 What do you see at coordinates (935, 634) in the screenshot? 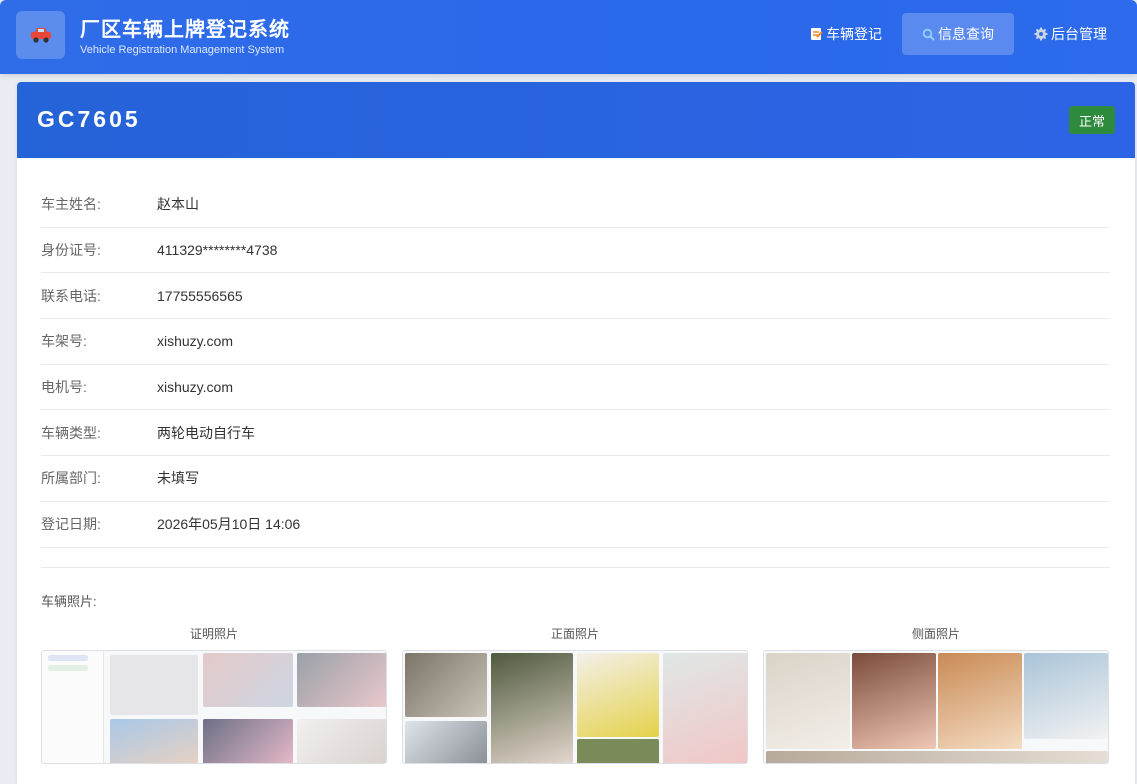
I see `photo-caption: 侧面照片` at bounding box center [935, 634].